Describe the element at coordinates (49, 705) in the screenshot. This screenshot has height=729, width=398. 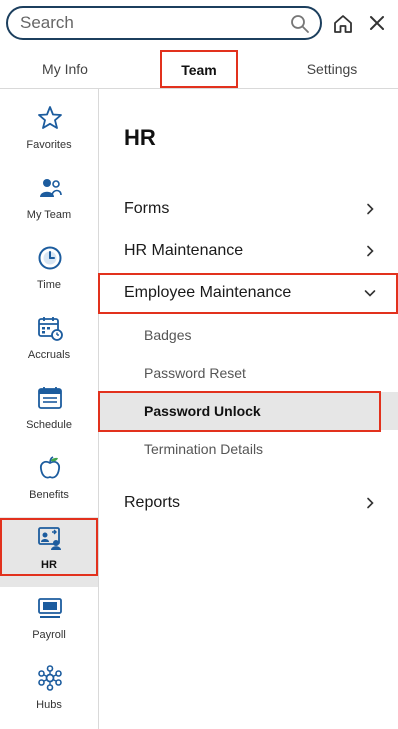
I see `sidebar-item-label: Hubs` at that location.